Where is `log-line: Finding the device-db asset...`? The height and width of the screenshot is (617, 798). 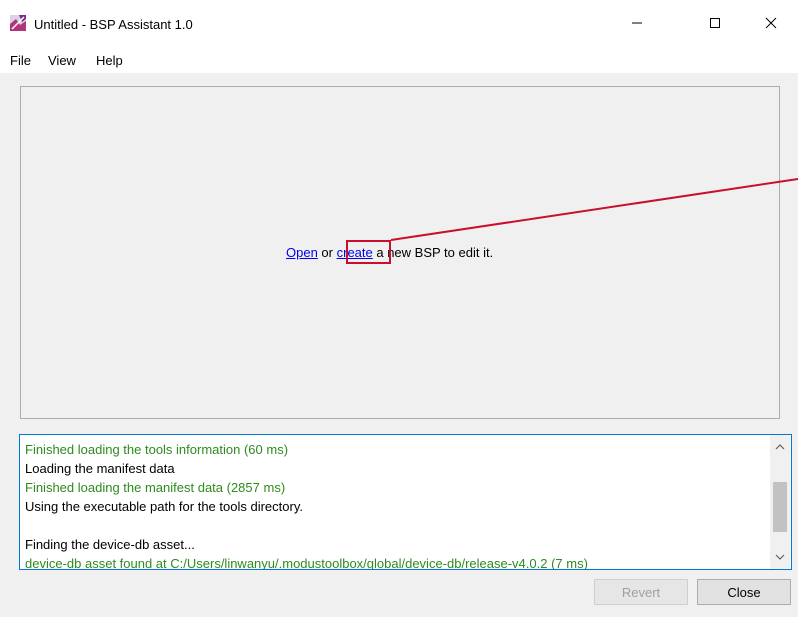 log-line: Finding the device-db asset... is located at coordinates (110, 544).